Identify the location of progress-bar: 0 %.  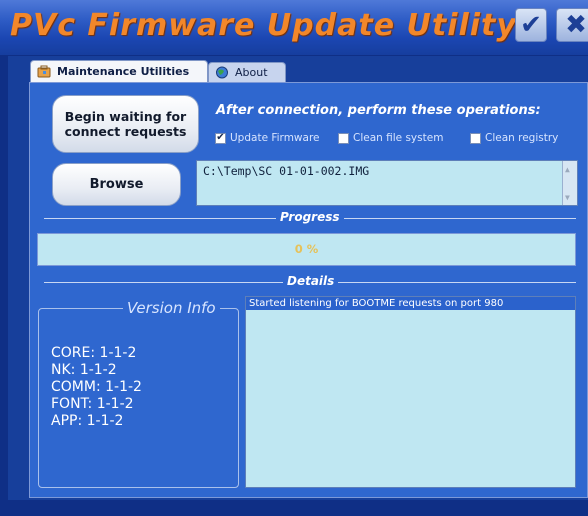
(306, 249).